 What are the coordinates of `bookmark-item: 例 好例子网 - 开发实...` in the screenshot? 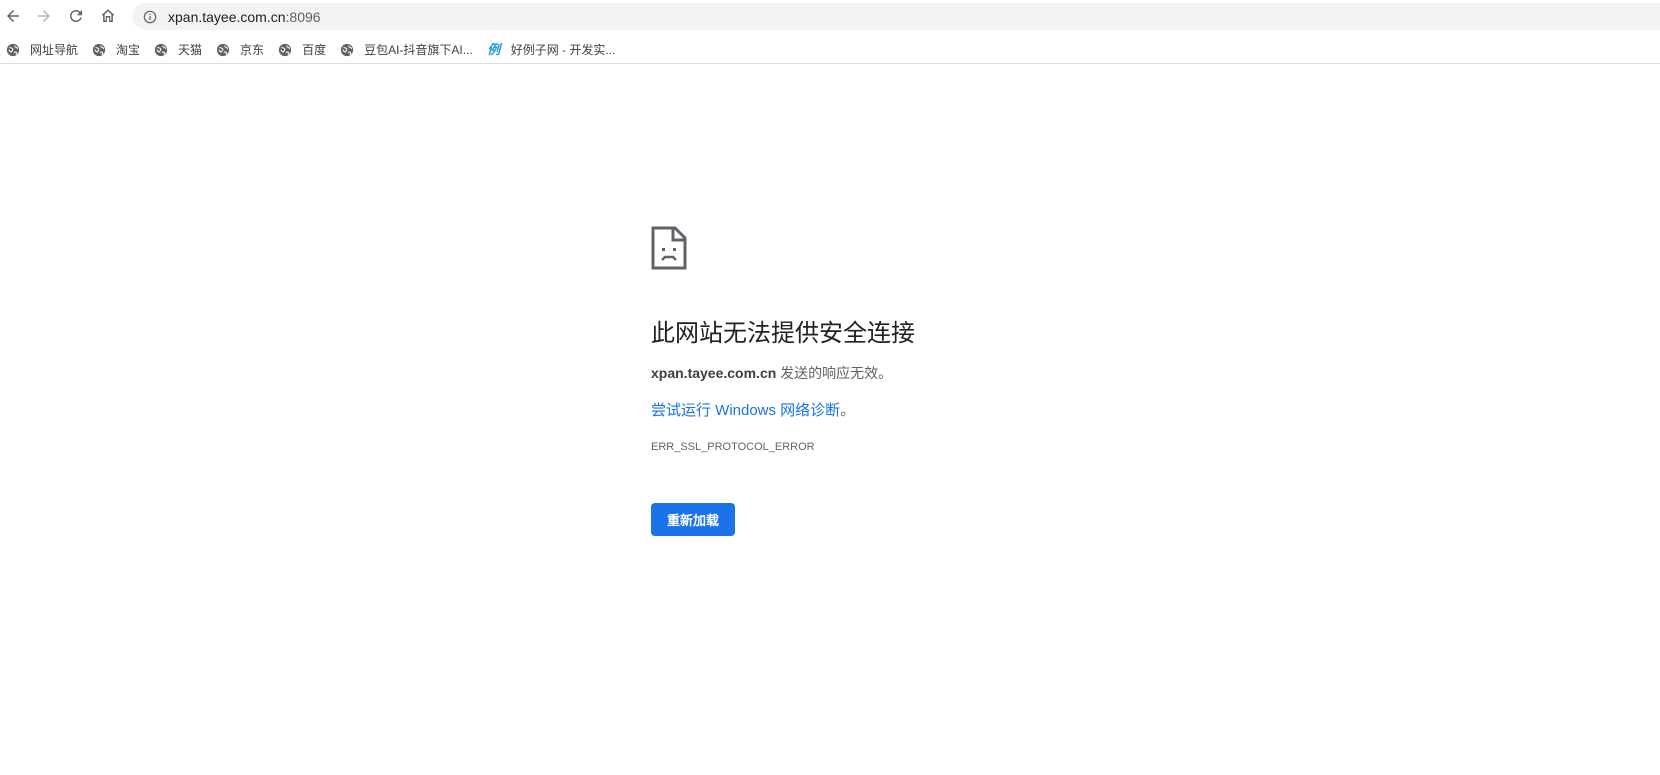 It's located at (552, 50).